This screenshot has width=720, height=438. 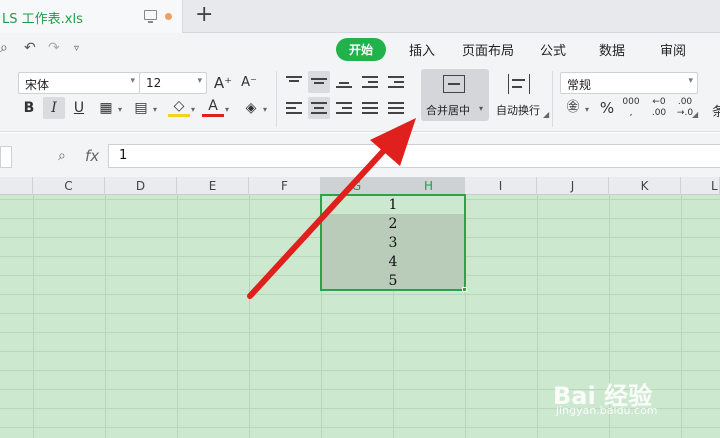 I want to click on annotation-arrow, so click(x=331, y=208).